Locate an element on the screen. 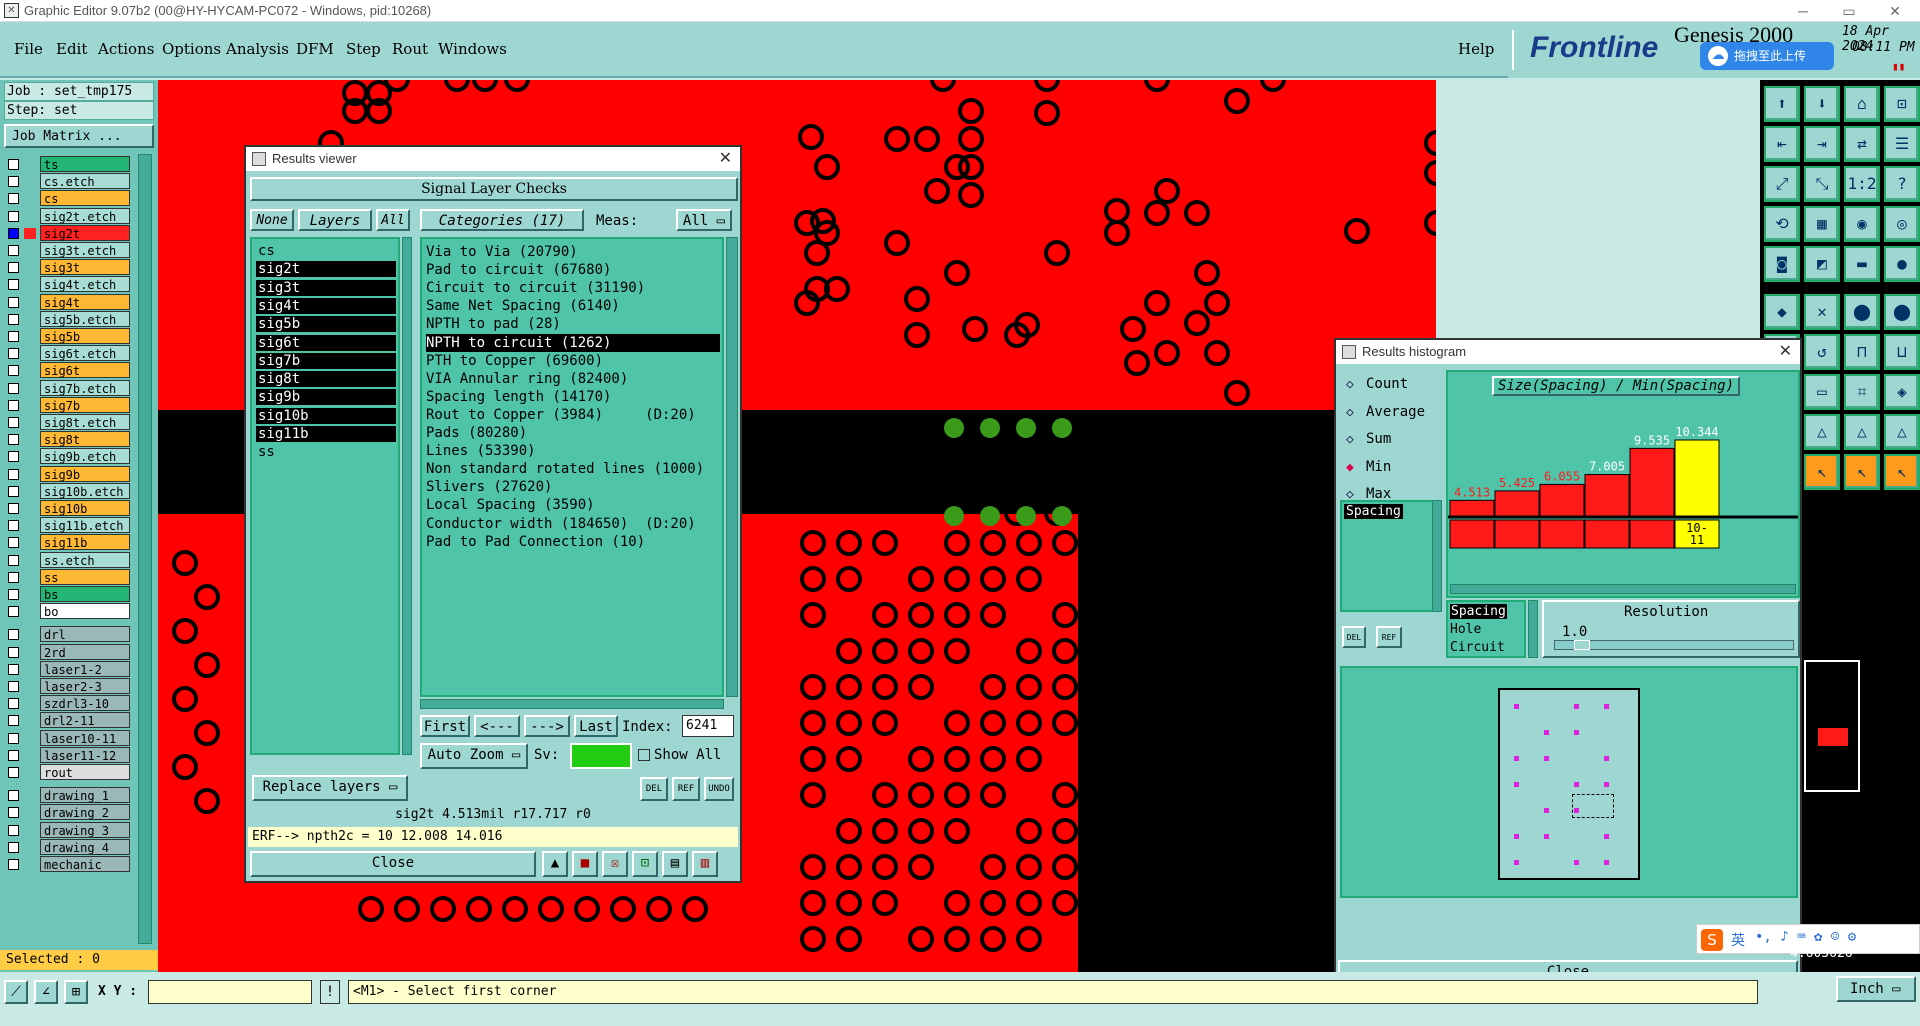  category-item: Slivers (27620) is located at coordinates (489, 487).